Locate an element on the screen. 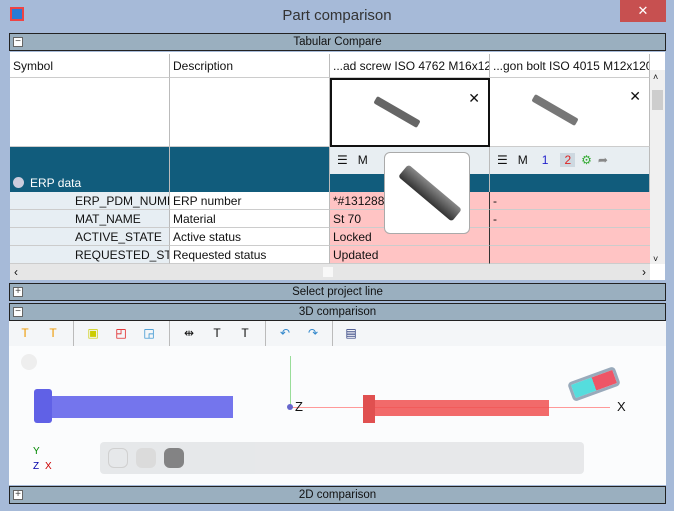 This screenshot has height=511, width=674. 3d-toolbar: T T ▣ ◰ ◲ ⇹ T T ↶ ↷ ▤ is located at coordinates (337, 333).